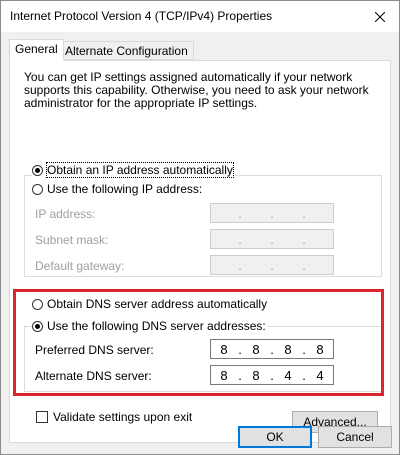  I want to click on ip-address-label: IP address:, so click(65, 214).